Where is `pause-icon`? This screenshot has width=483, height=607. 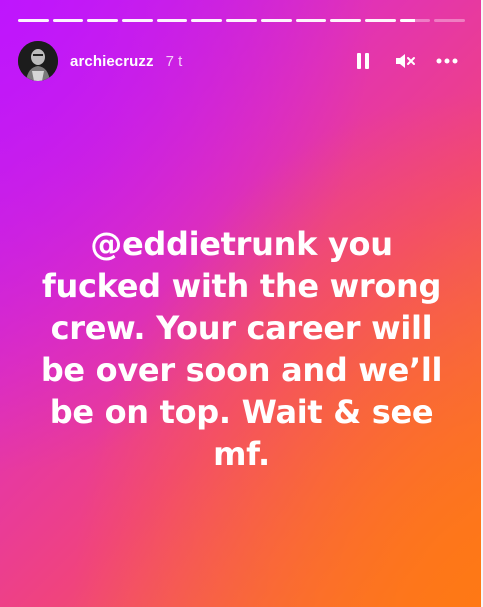
pause-icon is located at coordinates (363, 61).